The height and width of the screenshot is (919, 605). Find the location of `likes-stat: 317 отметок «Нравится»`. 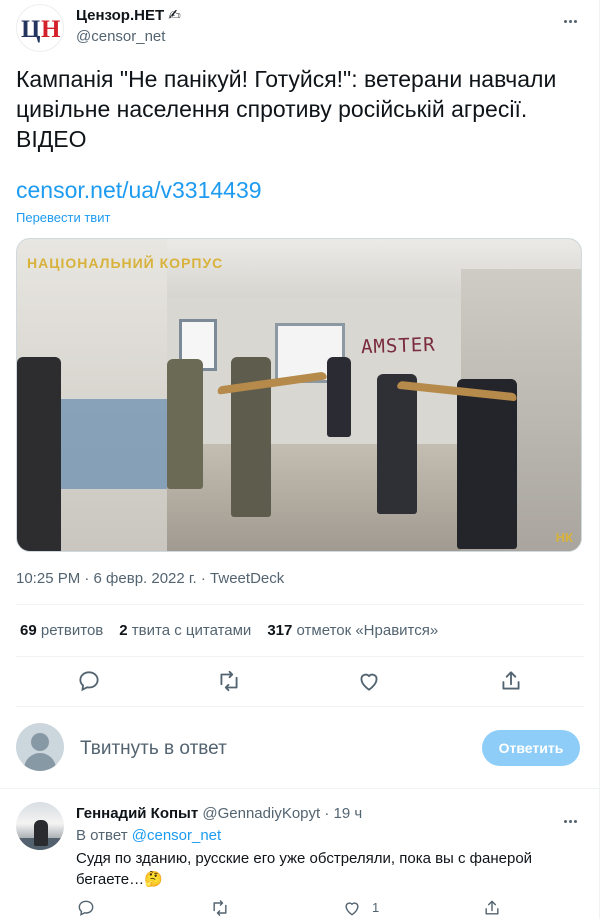

likes-stat: 317 отметок «Нравится» is located at coordinates (352, 630).